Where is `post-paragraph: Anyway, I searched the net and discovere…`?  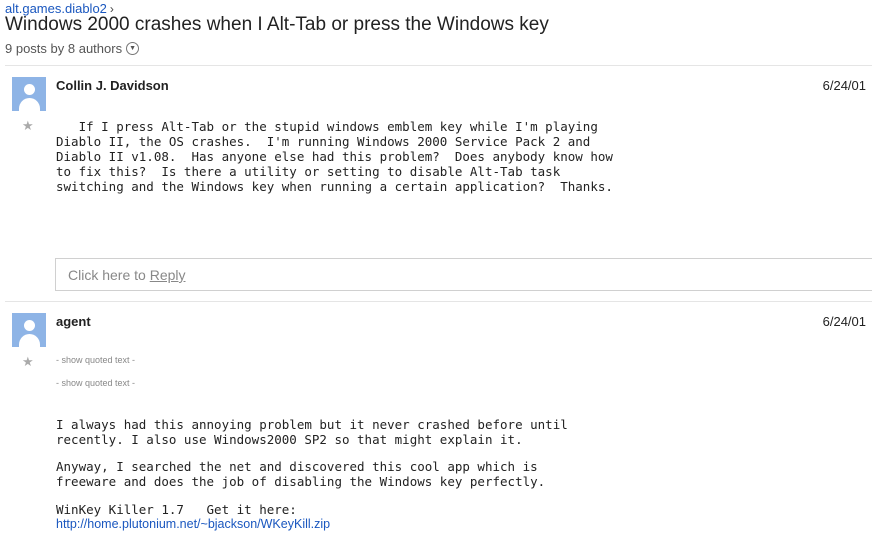 post-paragraph: Anyway, I searched the net and discovere… is located at coordinates (301, 474).